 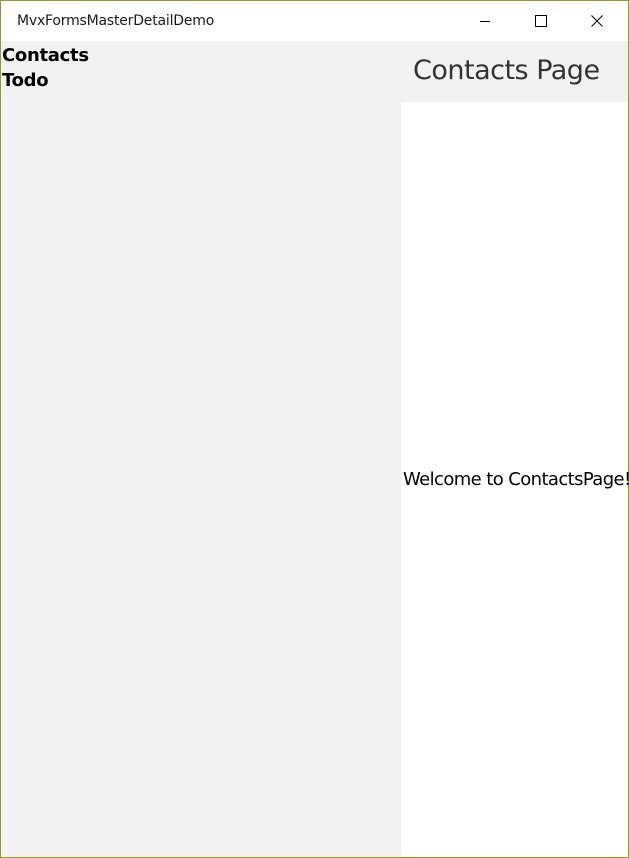 I want to click on welcome-label: Welcome to ContactsPage!, so click(x=516, y=479).